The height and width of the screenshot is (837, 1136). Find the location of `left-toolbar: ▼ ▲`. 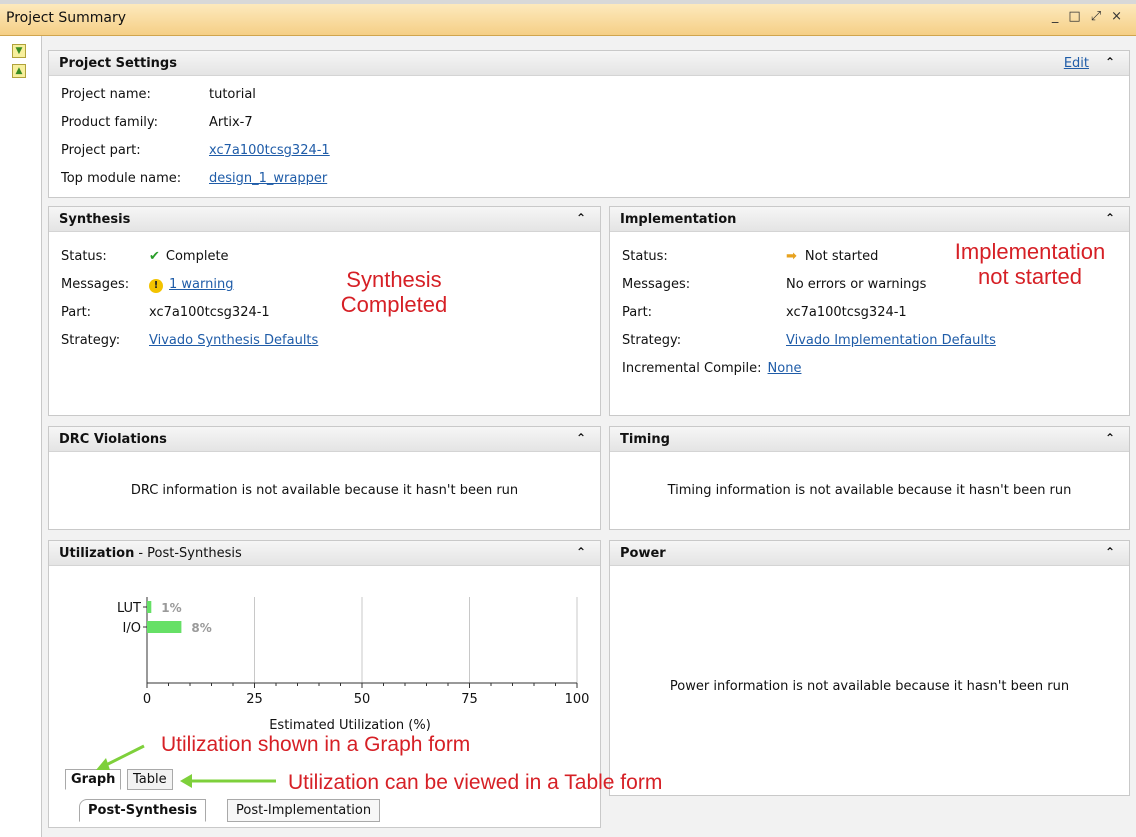

left-toolbar: ▼ ▲ is located at coordinates (21, 436).